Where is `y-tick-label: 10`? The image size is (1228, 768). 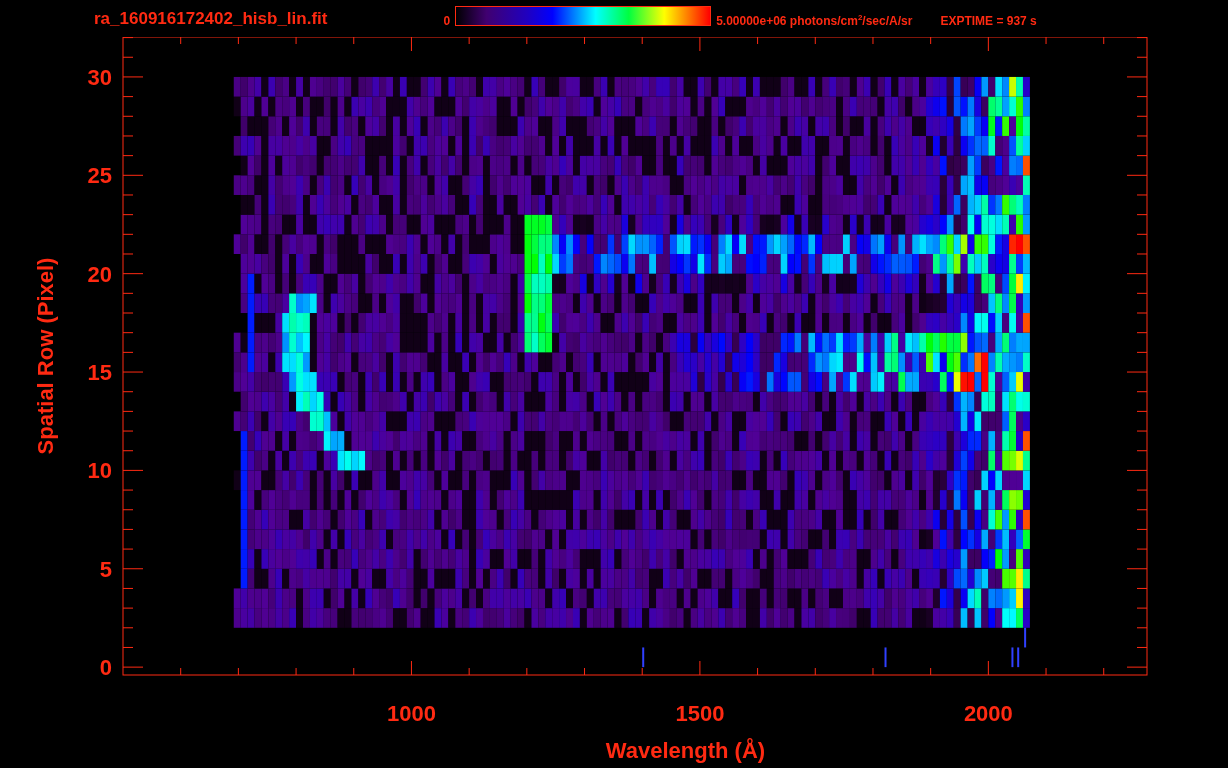 y-tick-label: 10 is located at coordinates (99, 471).